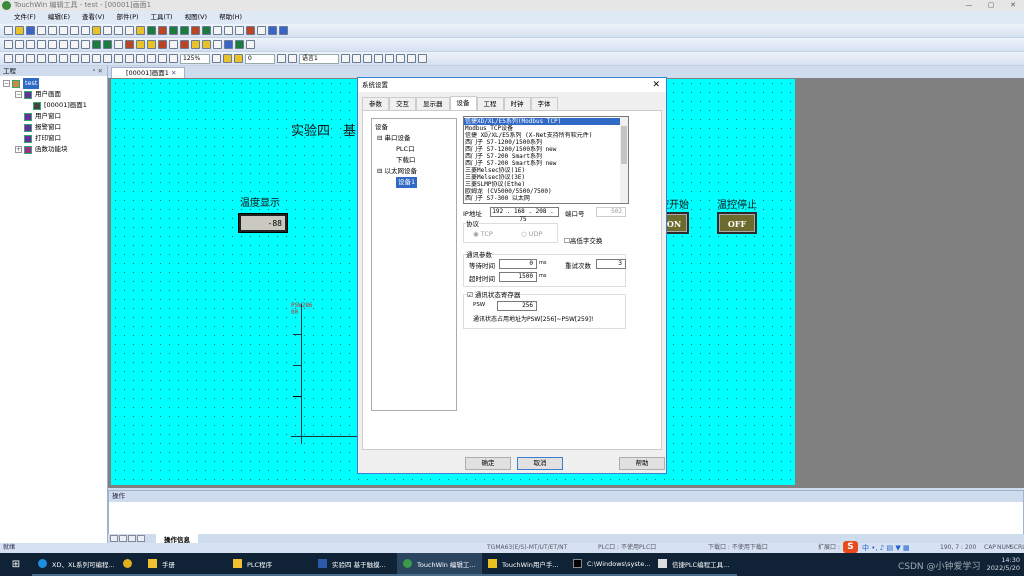  What do you see at coordinates (272, 30) in the screenshot?
I see `trend-icon` at bounding box center [272, 30].